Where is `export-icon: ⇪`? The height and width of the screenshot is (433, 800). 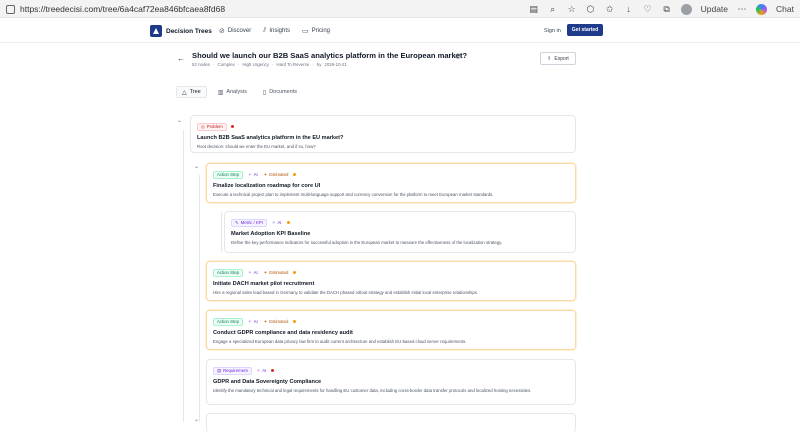 export-icon: ⇪ is located at coordinates (549, 58).